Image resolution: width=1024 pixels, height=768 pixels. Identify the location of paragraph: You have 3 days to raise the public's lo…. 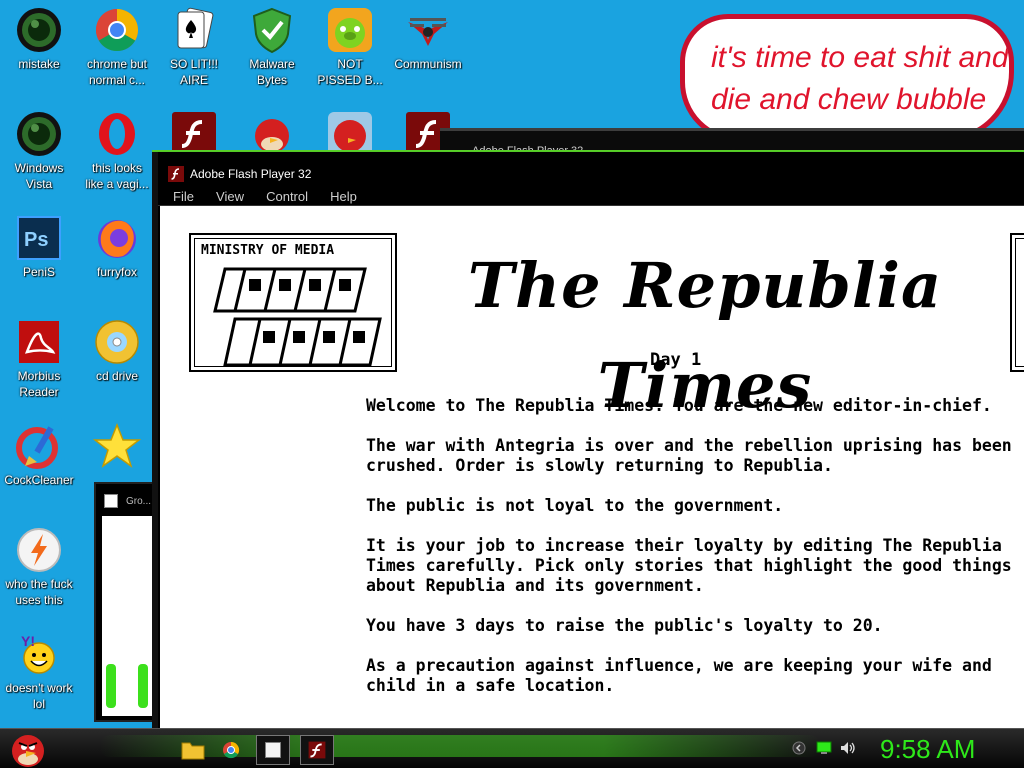
(624, 625).